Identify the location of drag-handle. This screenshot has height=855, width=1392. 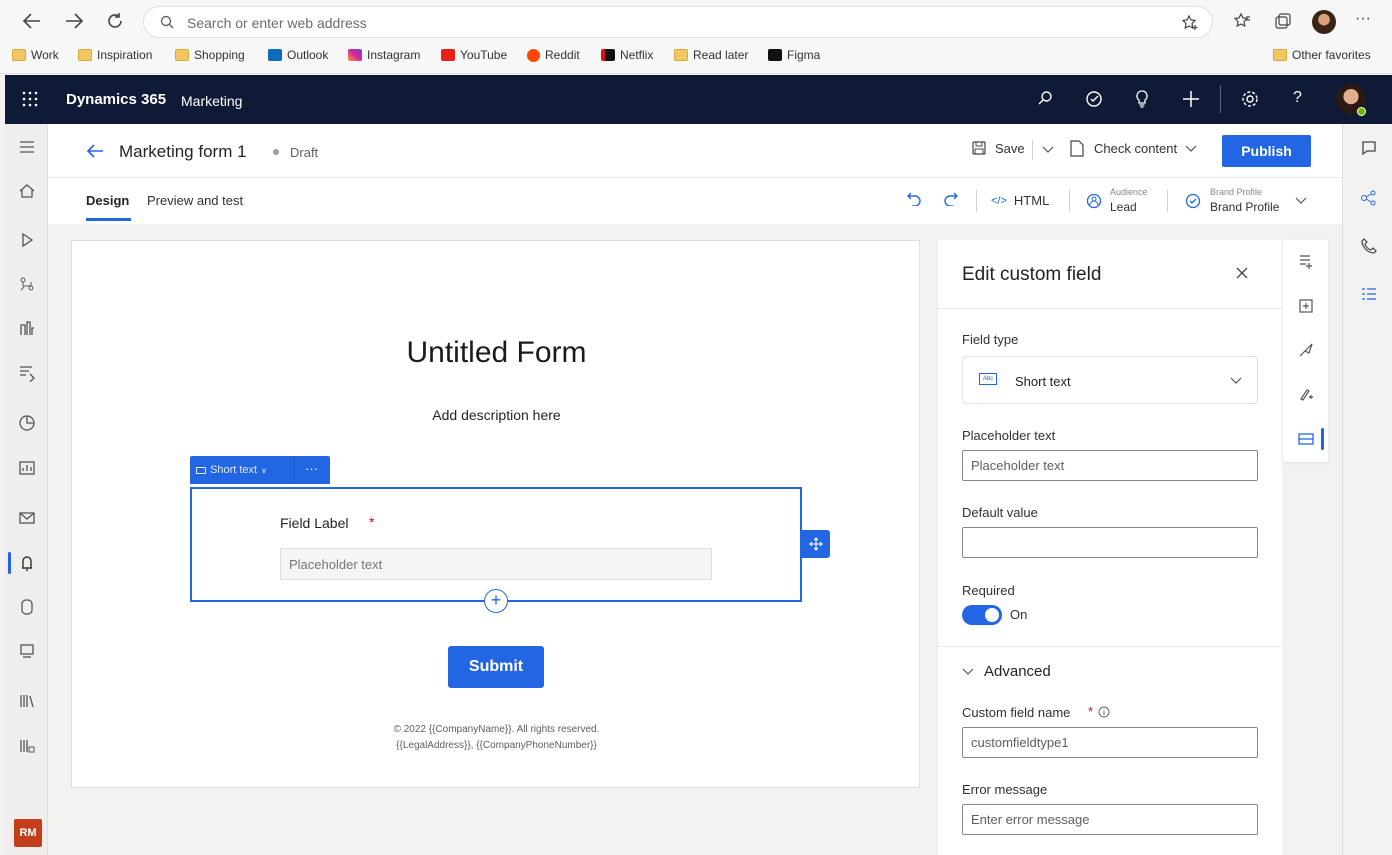
(816, 544).